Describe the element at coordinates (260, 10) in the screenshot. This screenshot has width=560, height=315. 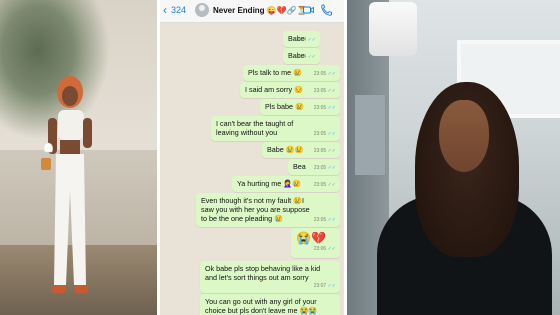
I see `contact-name: Never Ending 😜💔🔗⏳` at that location.